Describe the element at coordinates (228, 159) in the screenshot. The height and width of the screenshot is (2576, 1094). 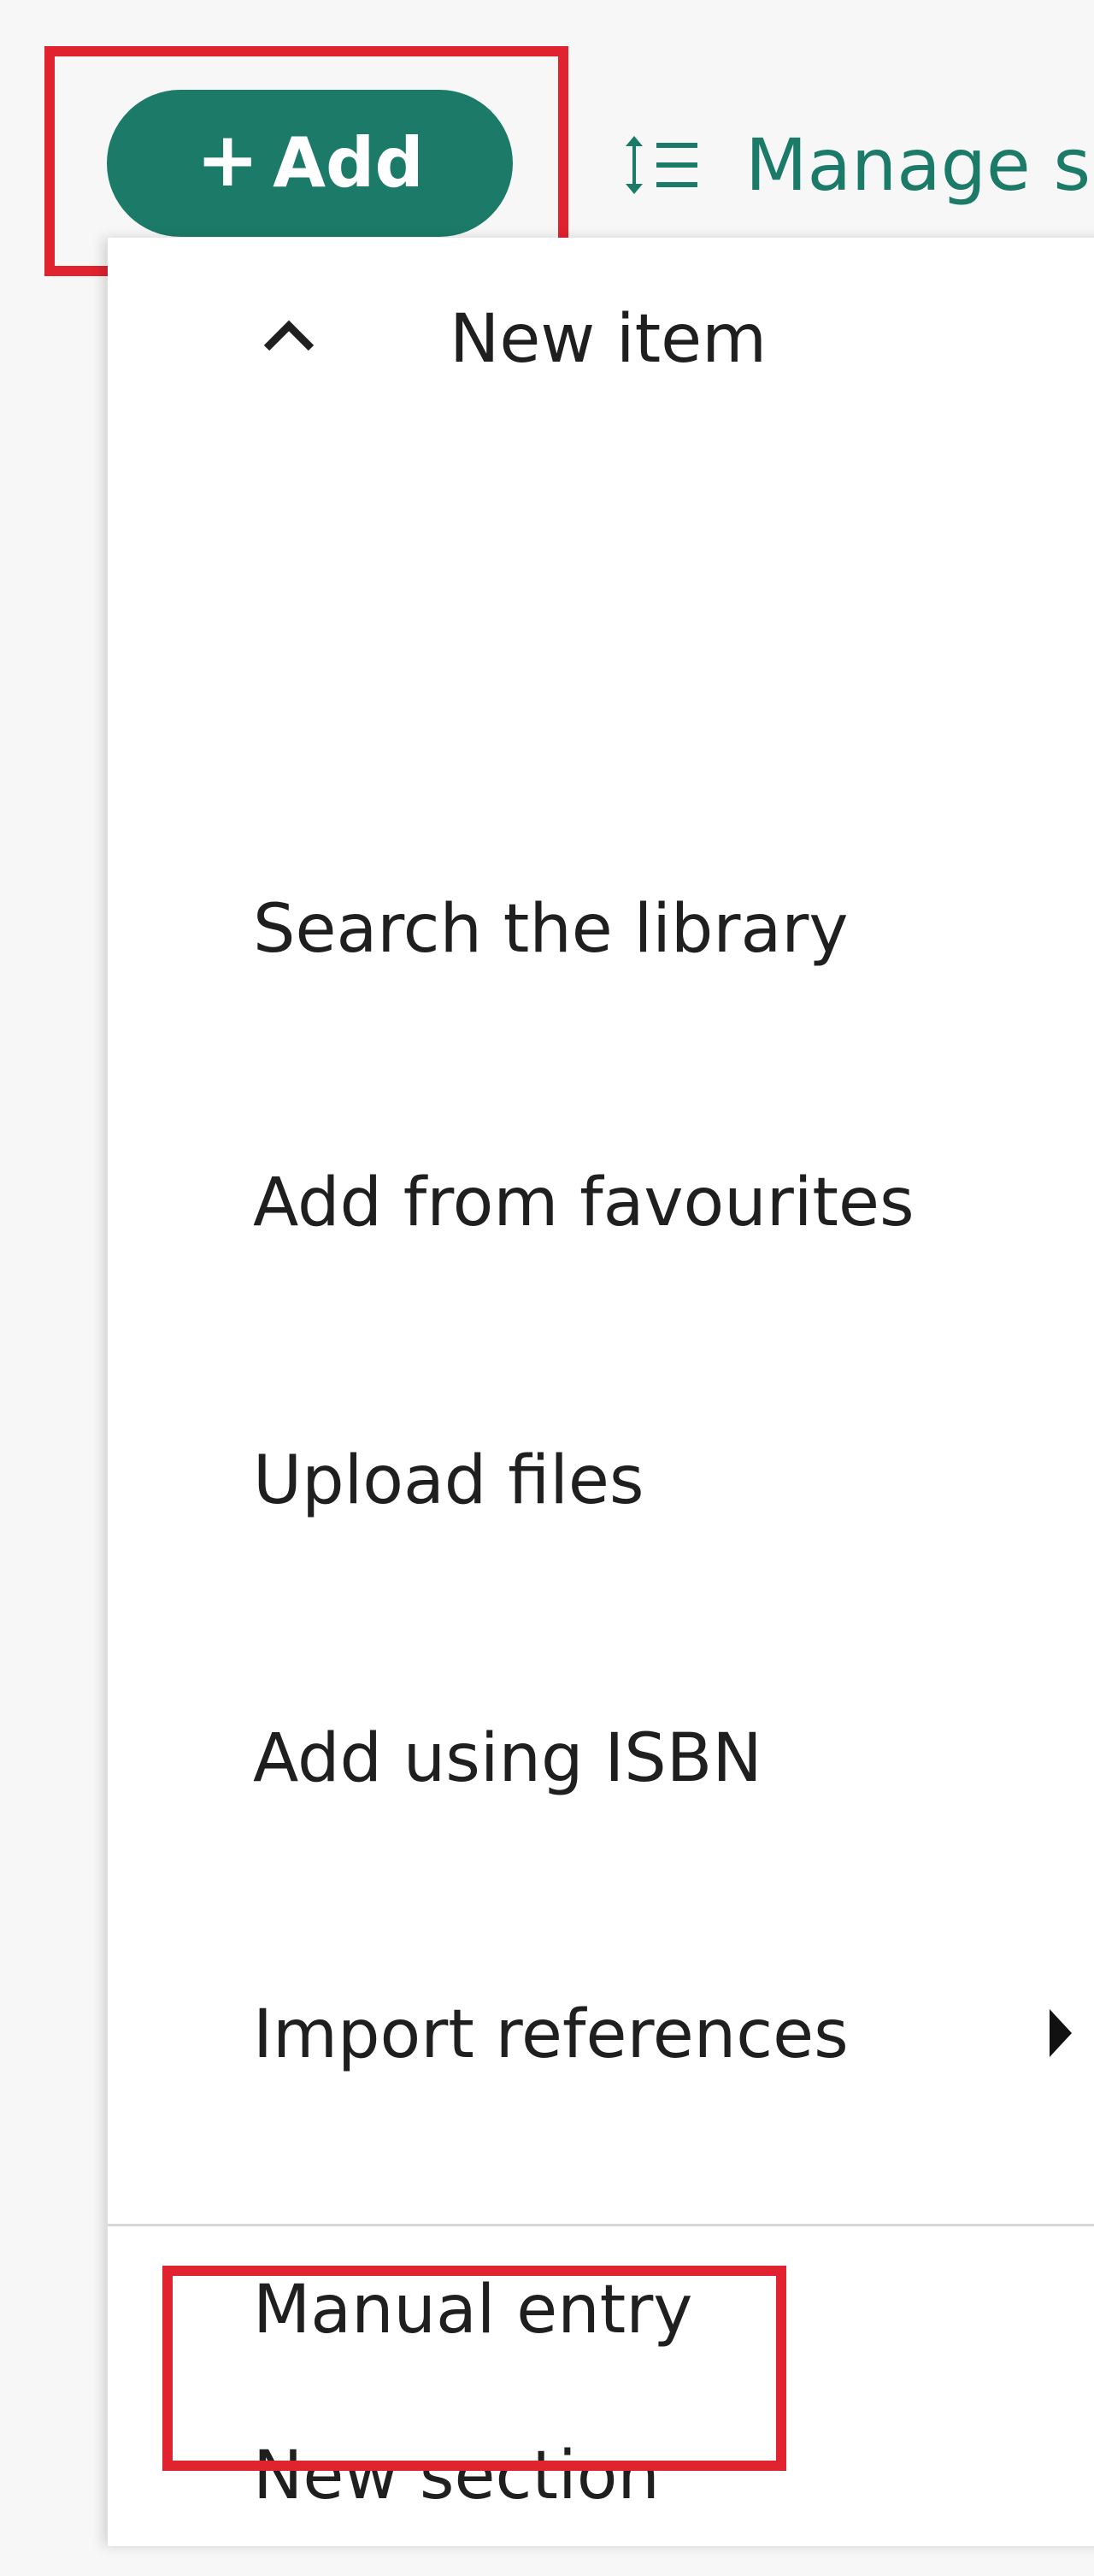
I see `plus-icon: +` at that location.